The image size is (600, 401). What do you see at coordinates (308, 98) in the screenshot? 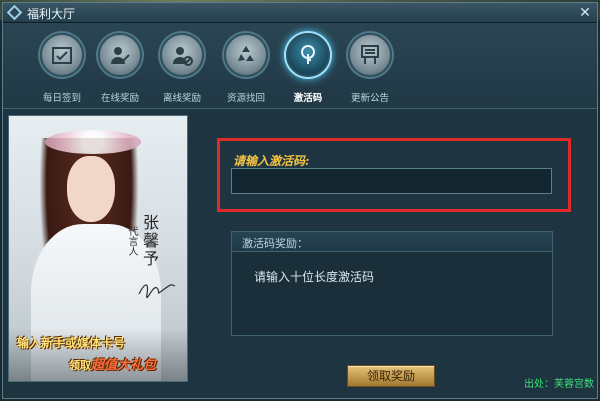
I see `tab-label: 激活码` at bounding box center [308, 98].